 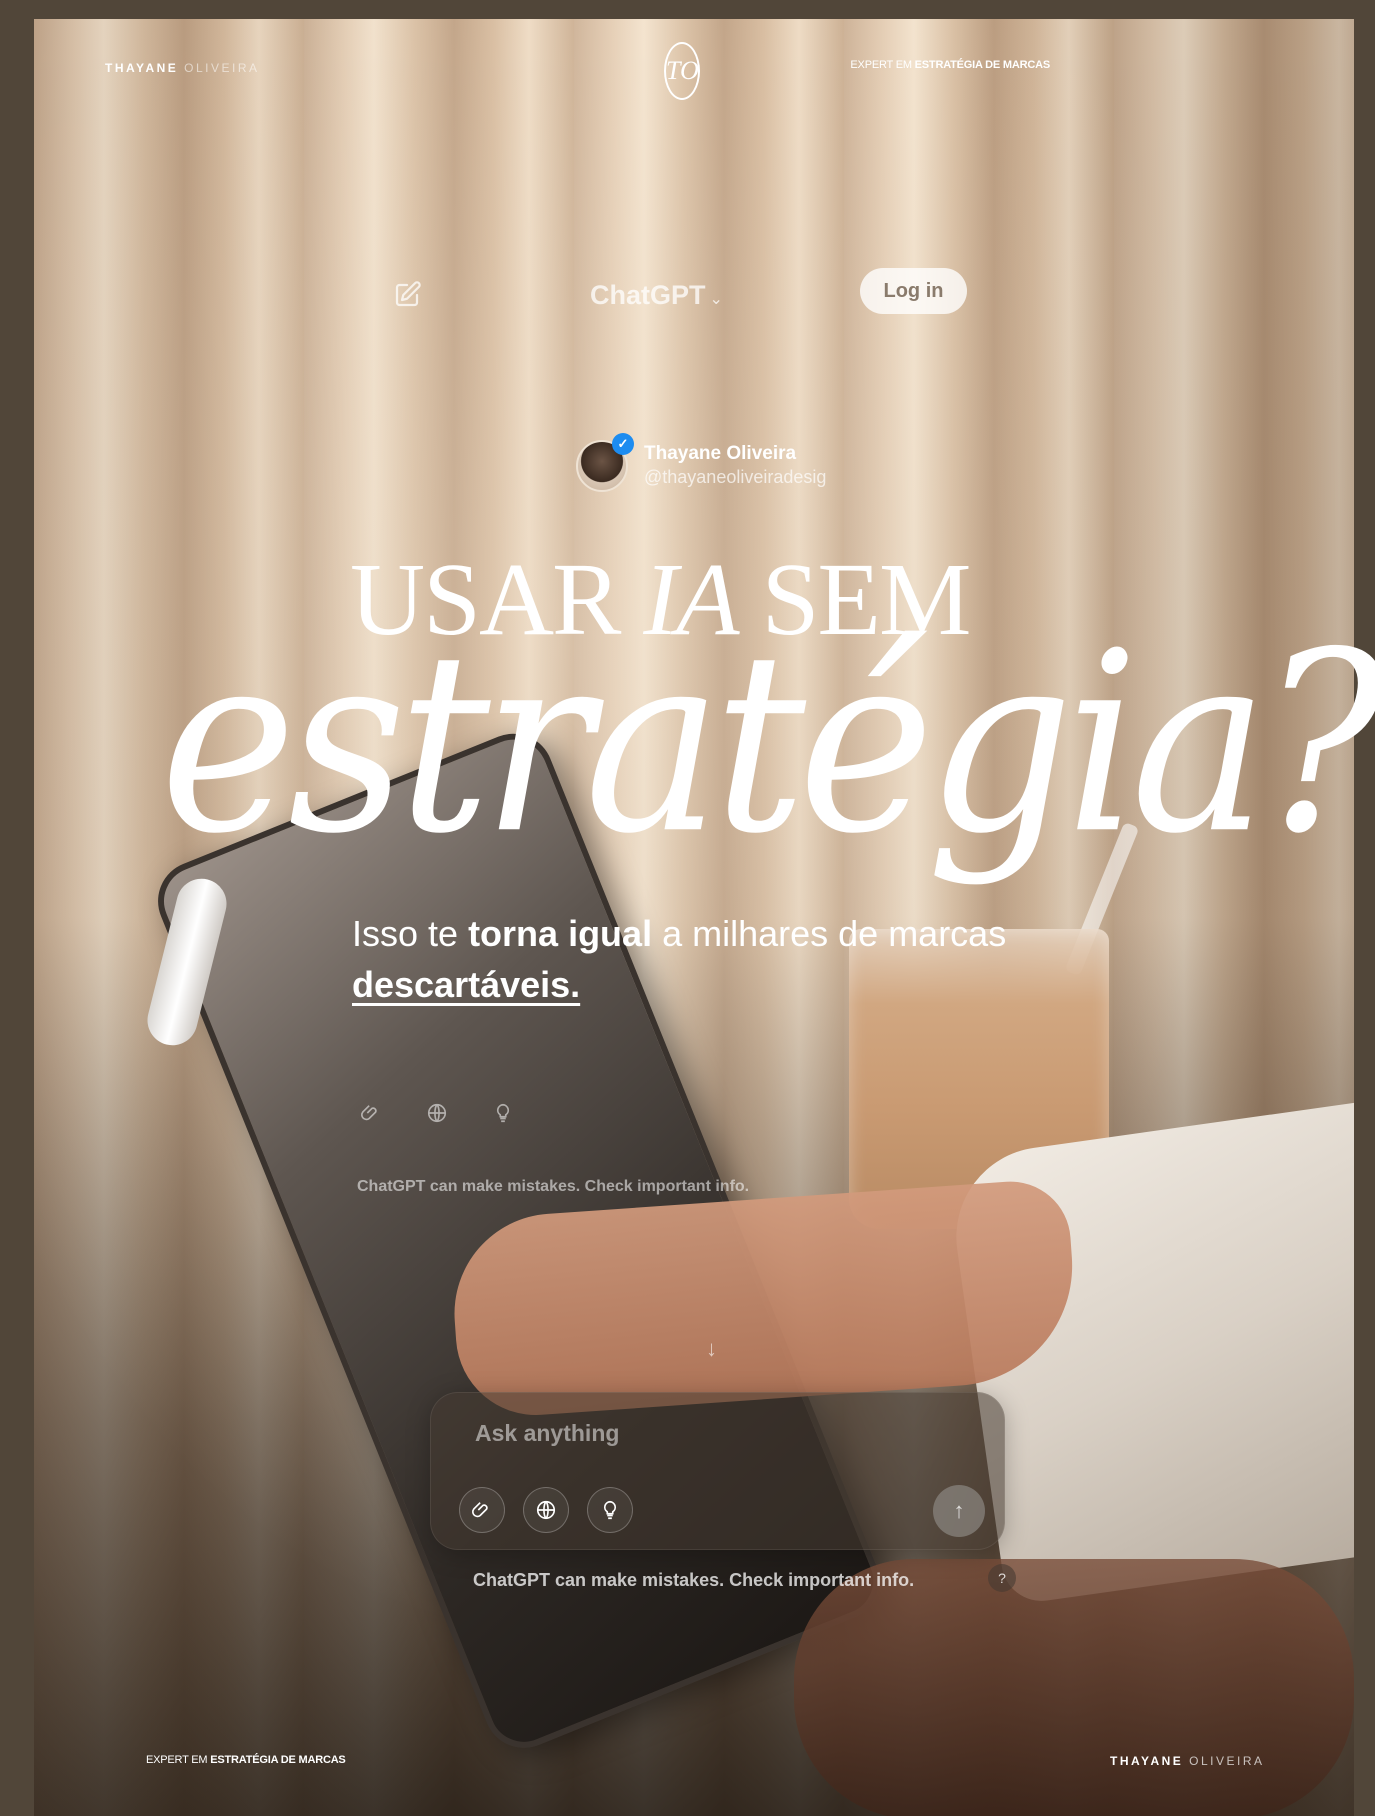 What do you see at coordinates (717, 1471) in the screenshot?
I see `prompt-composer: ↑` at bounding box center [717, 1471].